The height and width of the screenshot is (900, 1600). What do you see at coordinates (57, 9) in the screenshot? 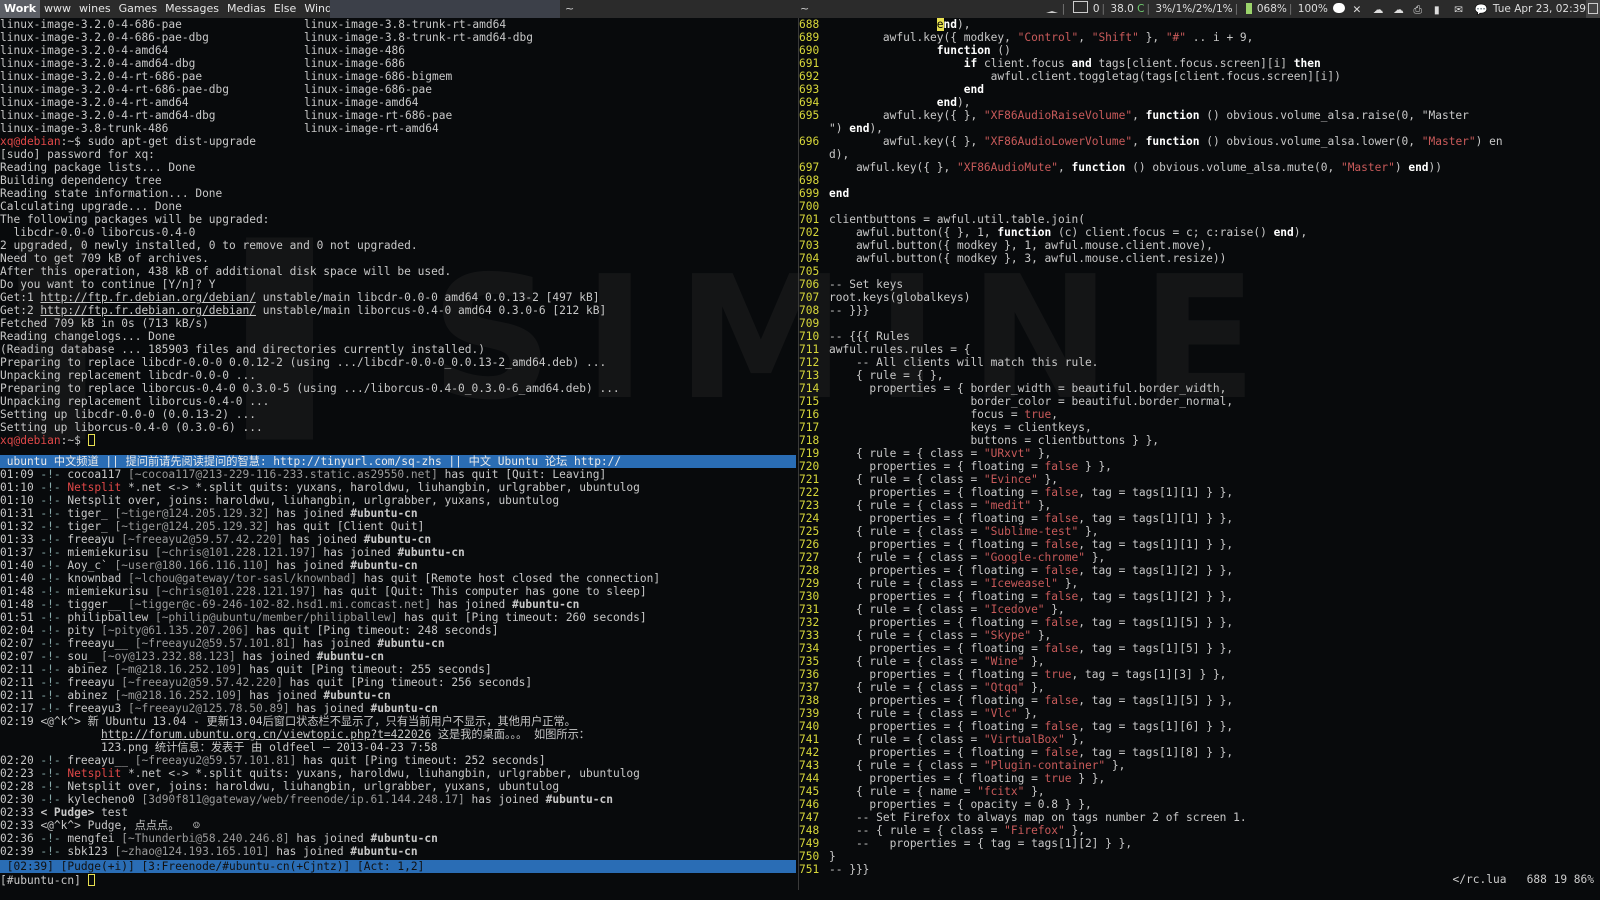
I see `tag-1: www` at bounding box center [57, 9].